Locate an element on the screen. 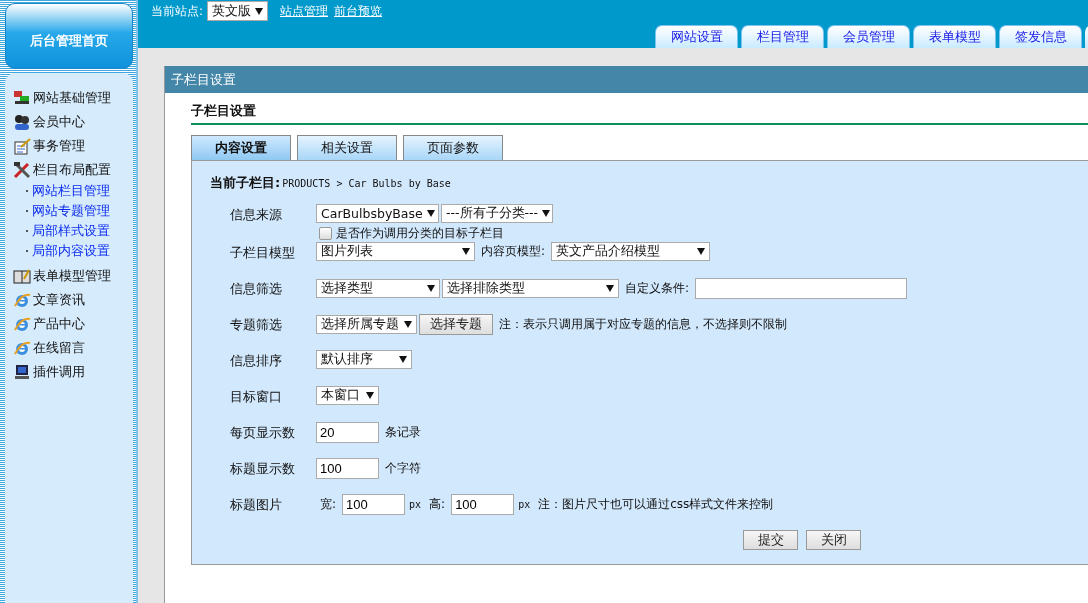 The height and width of the screenshot is (603, 1088). tab: 页面参数 is located at coordinates (453, 147).